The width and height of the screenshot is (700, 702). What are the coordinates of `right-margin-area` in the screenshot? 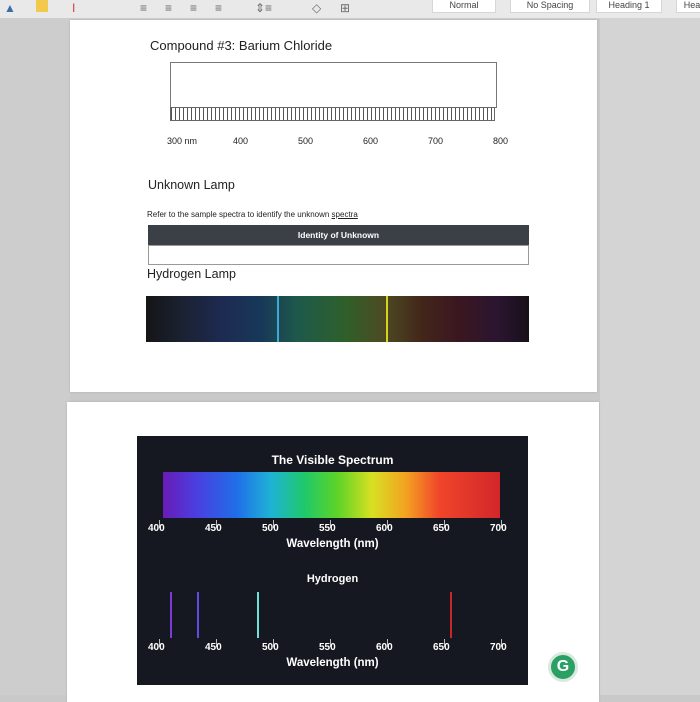 It's located at (650, 356).